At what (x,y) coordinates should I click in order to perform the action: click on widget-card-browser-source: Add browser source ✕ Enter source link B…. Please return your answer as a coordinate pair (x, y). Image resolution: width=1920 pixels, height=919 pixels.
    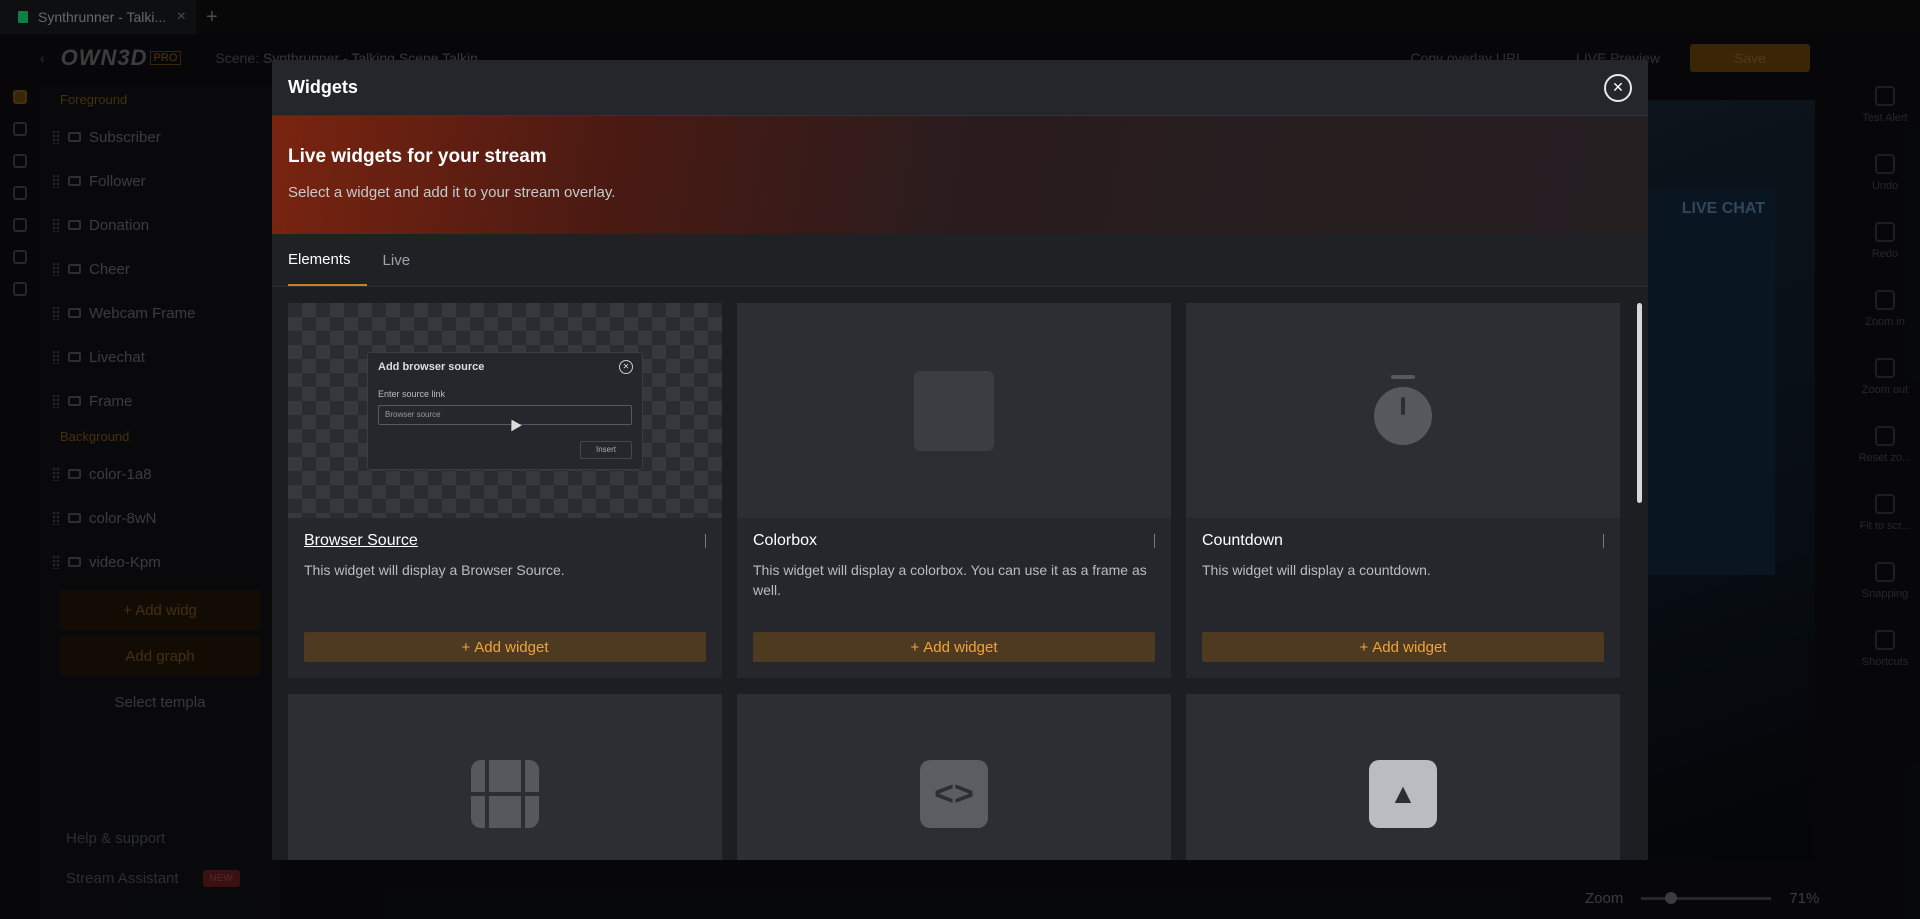
    Looking at the image, I should click on (505, 490).